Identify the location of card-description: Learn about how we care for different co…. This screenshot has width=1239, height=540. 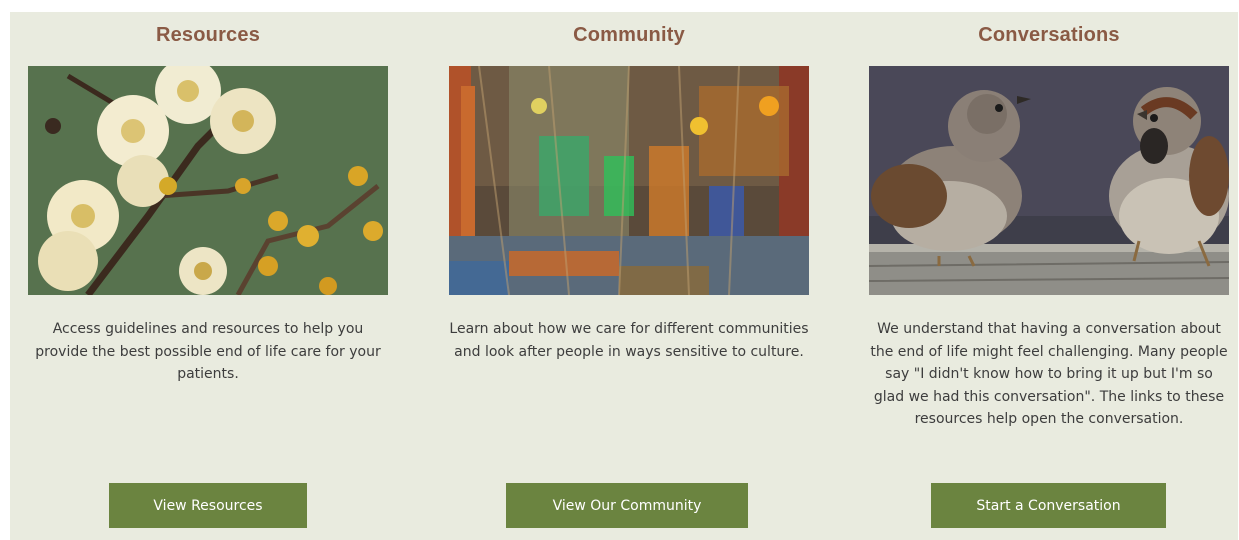
(629, 340).